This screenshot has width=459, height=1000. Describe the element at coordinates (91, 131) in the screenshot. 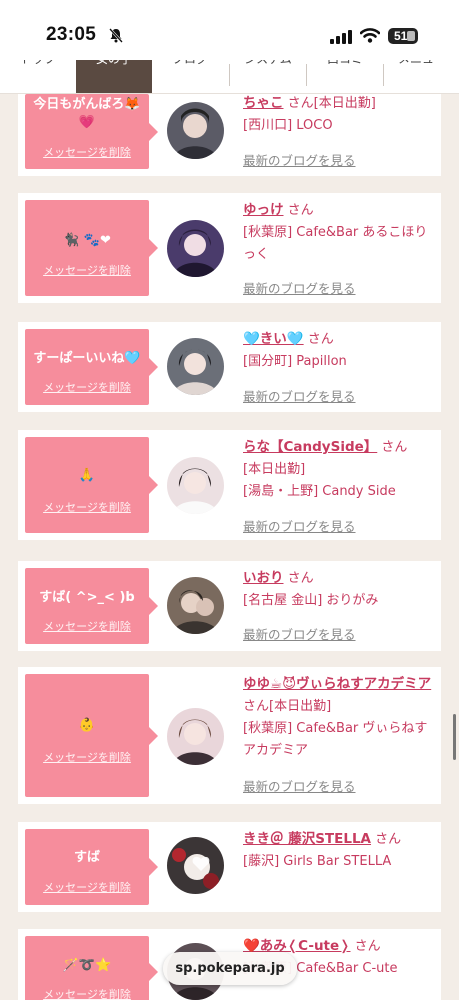

I see `message-bubble: 今日もがんばろ🦊💗 メッセージを削除` at that location.